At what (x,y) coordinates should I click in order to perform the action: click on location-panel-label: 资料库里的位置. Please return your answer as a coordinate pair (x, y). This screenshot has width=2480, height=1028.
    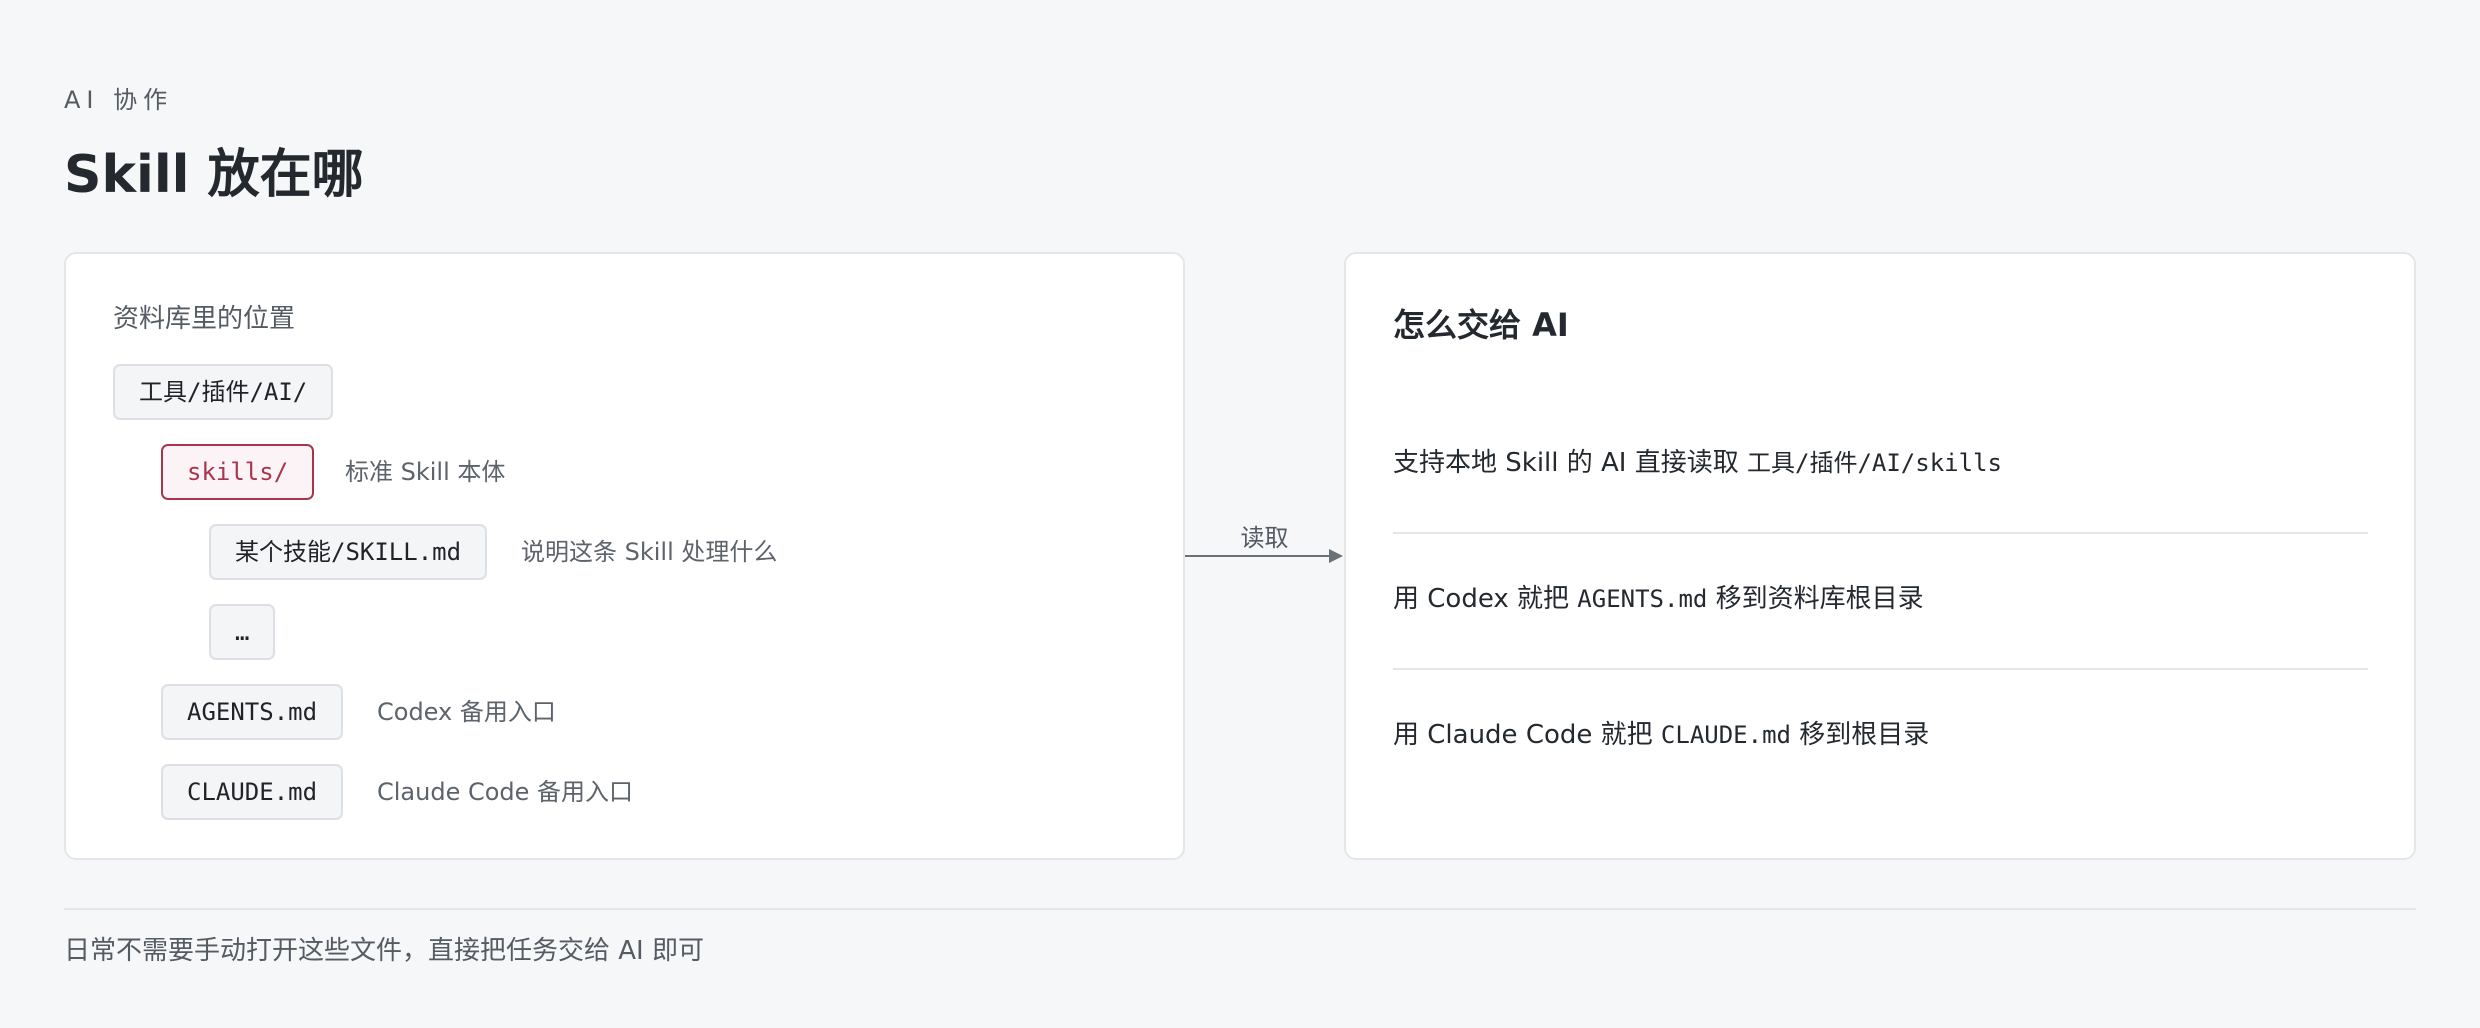
    Looking at the image, I should click on (204, 319).